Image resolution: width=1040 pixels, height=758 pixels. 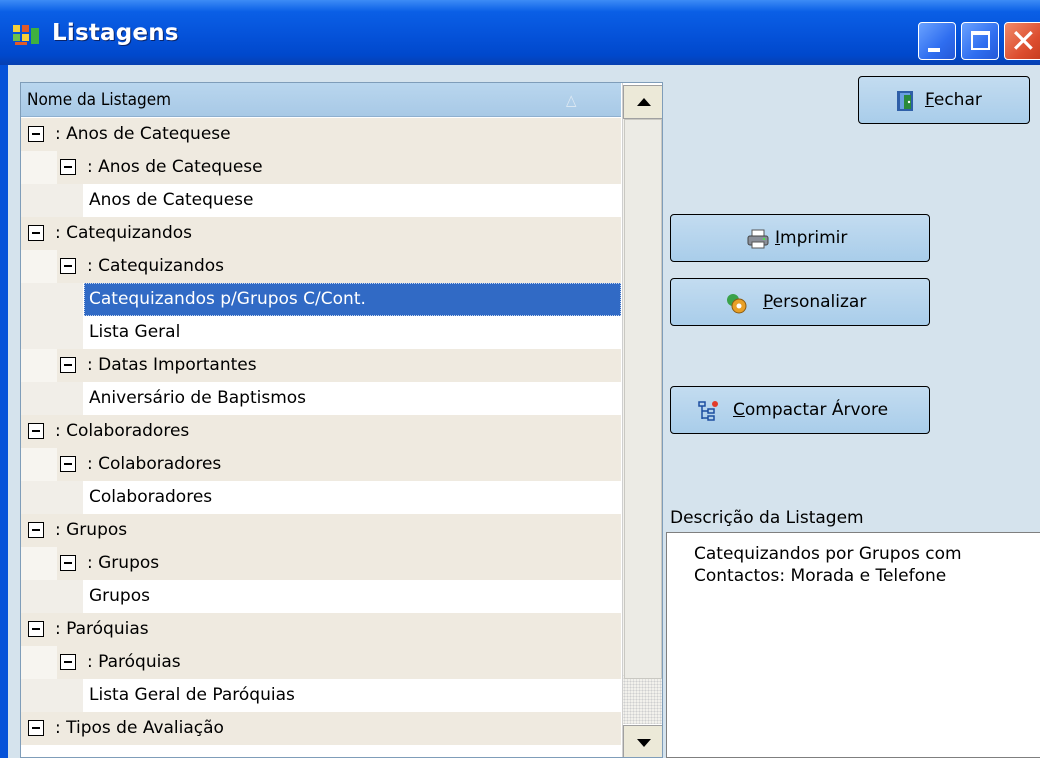 I want to click on personalizar-button: Personalizar, so click(x=800, y=302).